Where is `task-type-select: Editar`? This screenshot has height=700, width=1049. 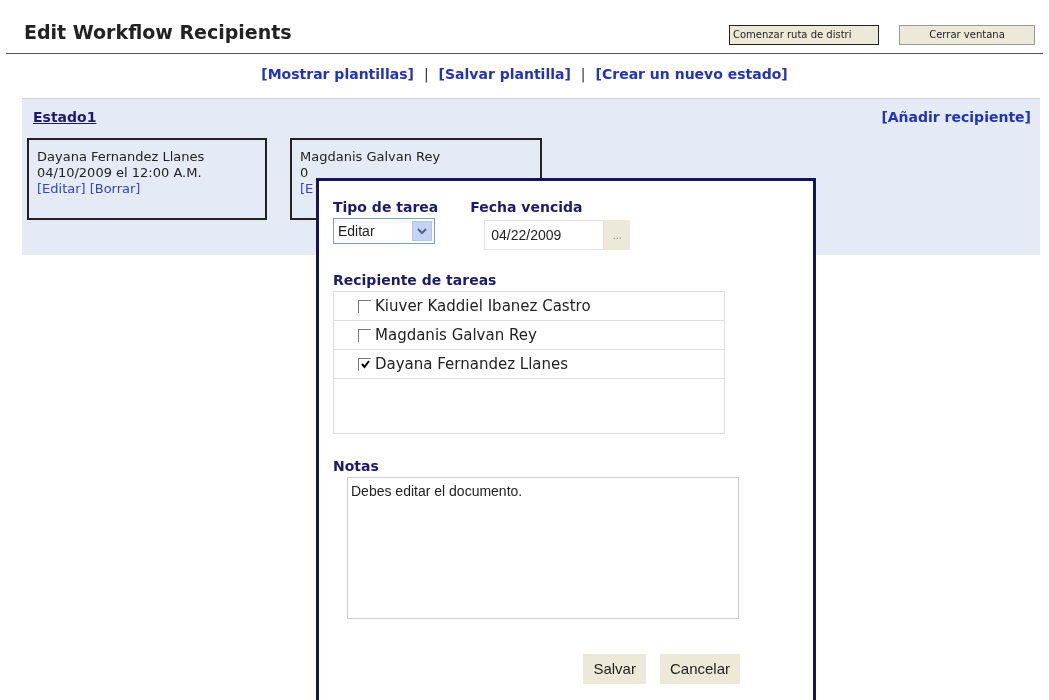 task-type-select: Editar is located at coordinates (384, 231).